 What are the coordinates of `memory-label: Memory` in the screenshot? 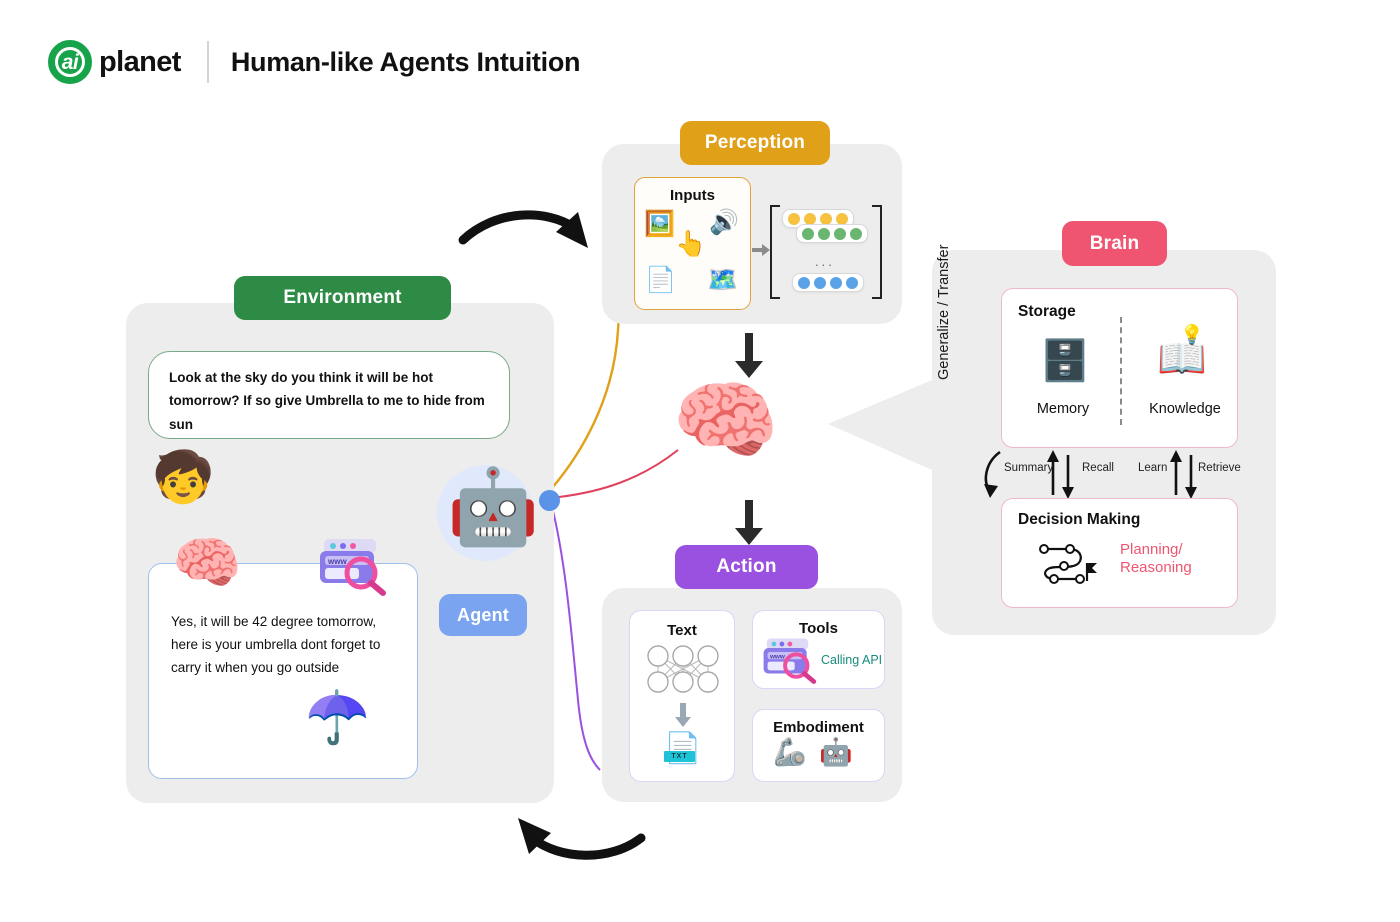 It's located at (1063, 409).